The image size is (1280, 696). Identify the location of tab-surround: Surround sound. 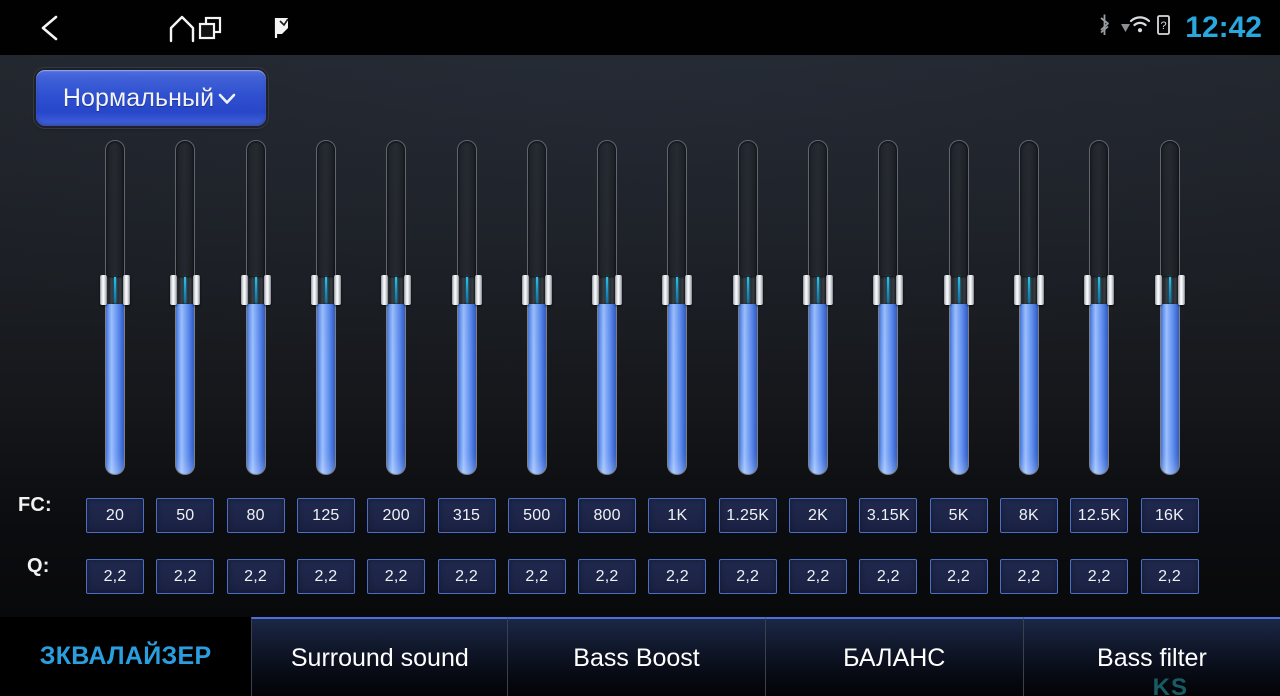
(379, 656).